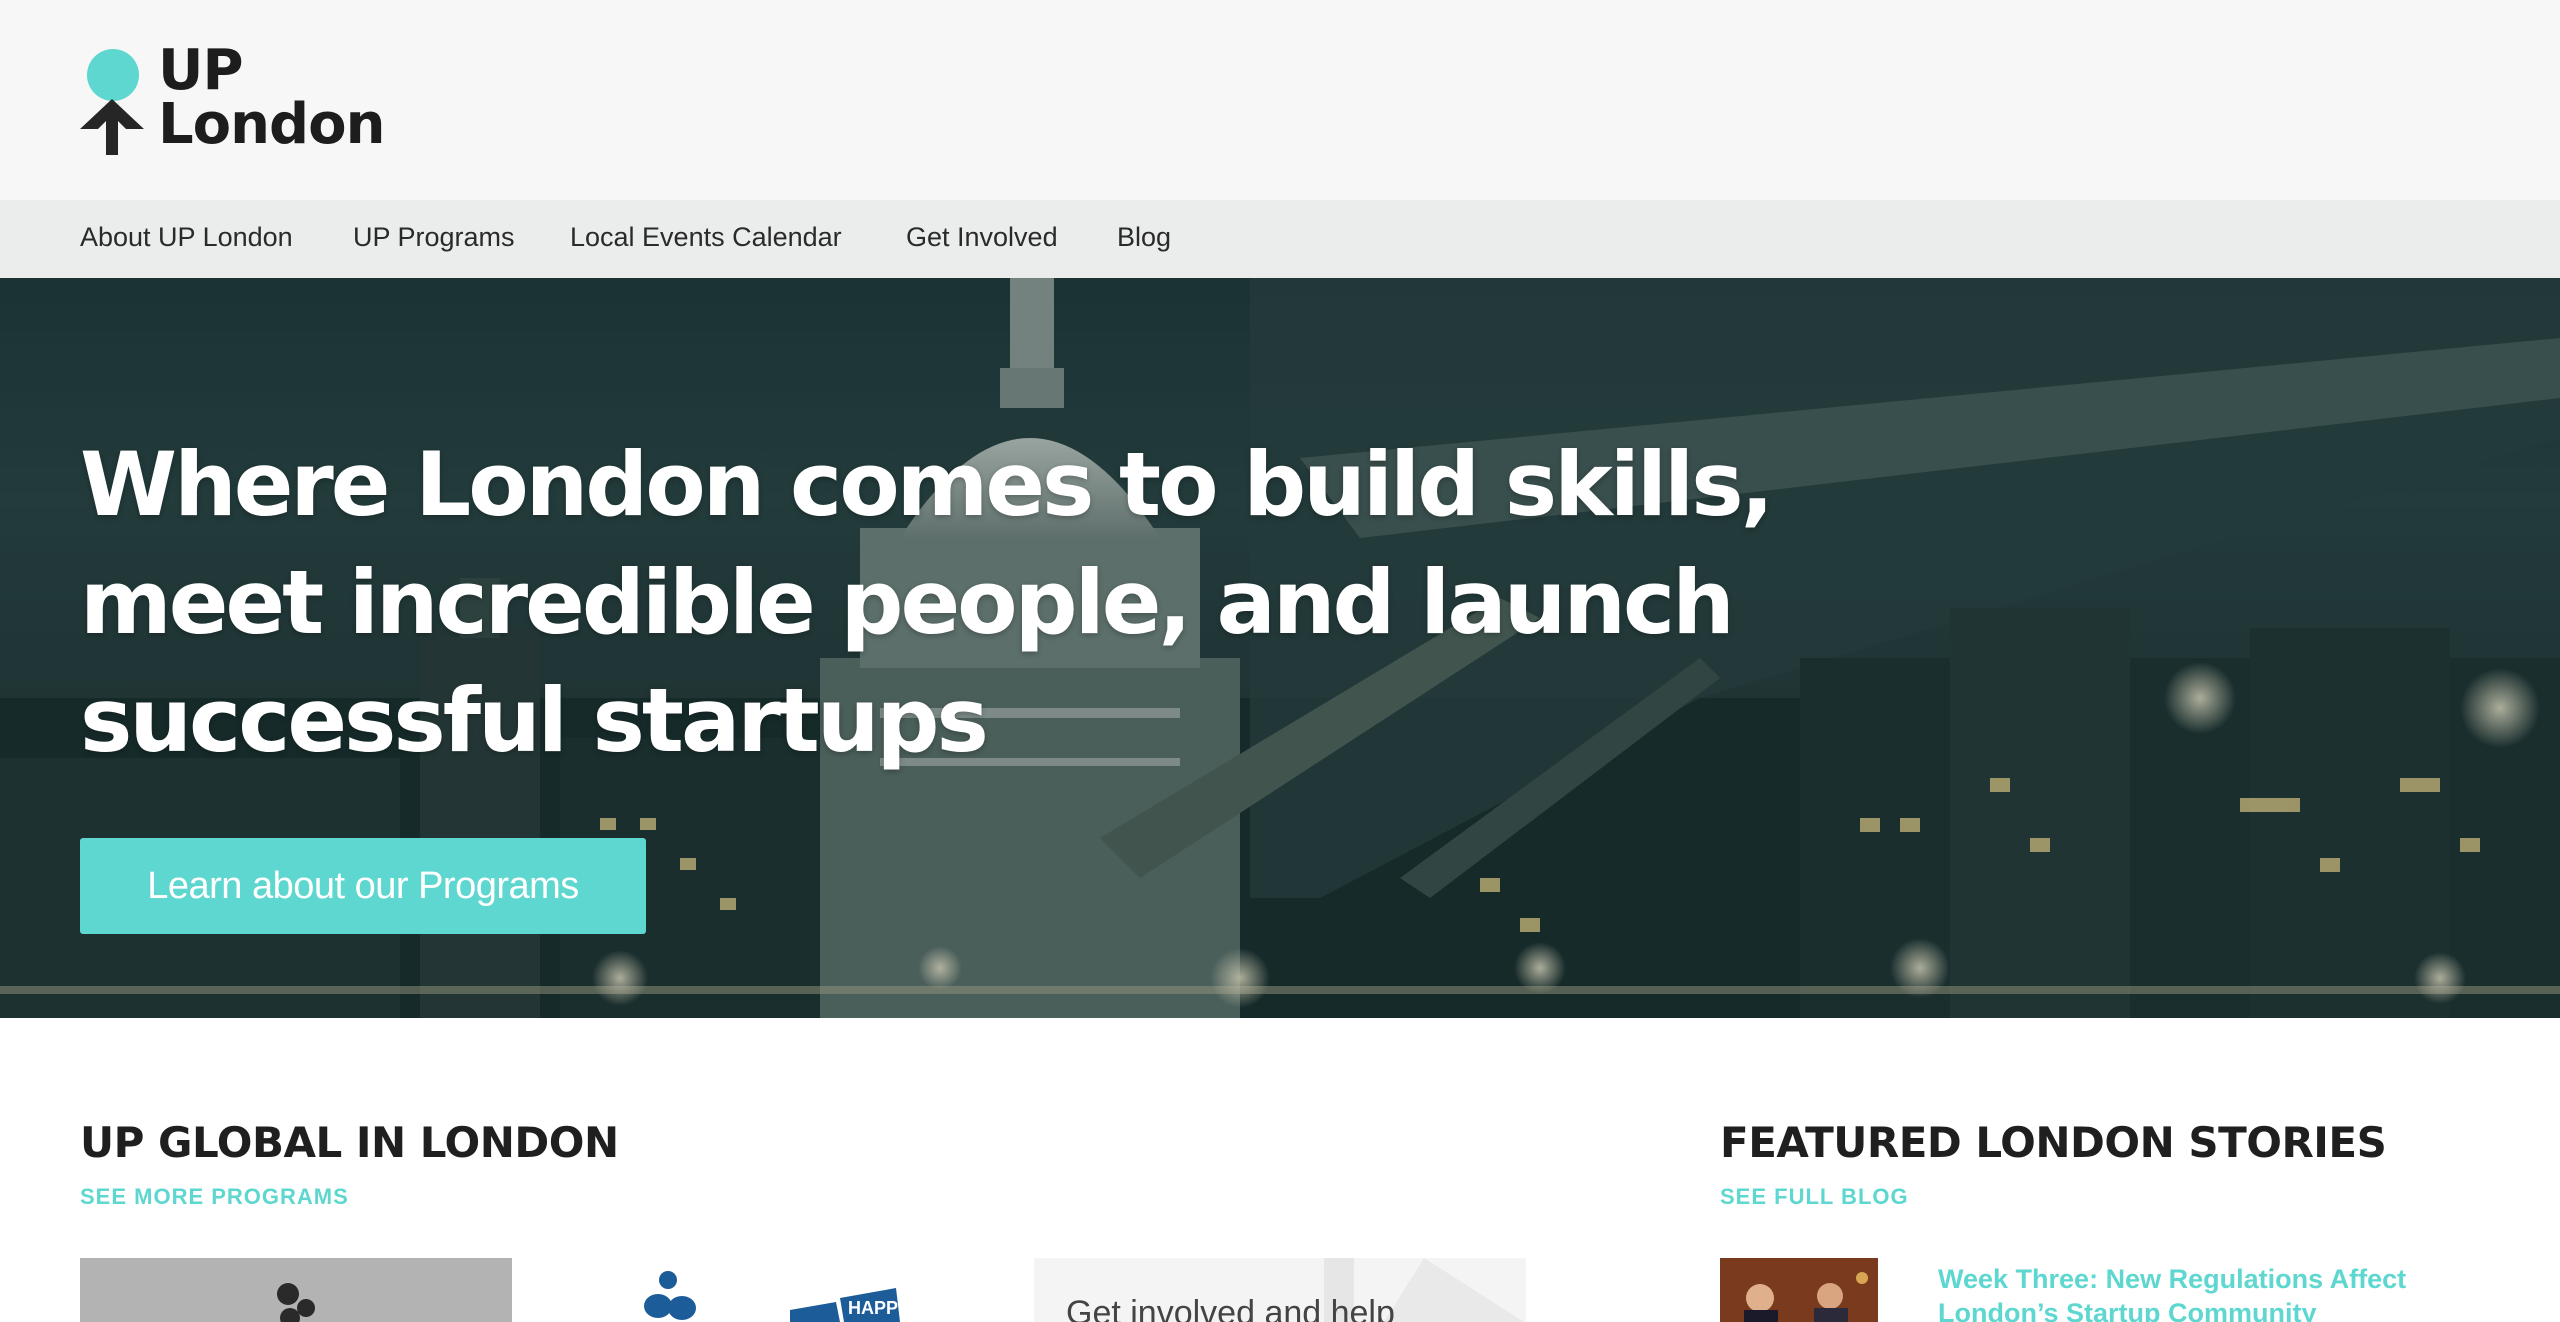  I want to click on nav-item-get-involved: Get Involved, so click(982, 239).